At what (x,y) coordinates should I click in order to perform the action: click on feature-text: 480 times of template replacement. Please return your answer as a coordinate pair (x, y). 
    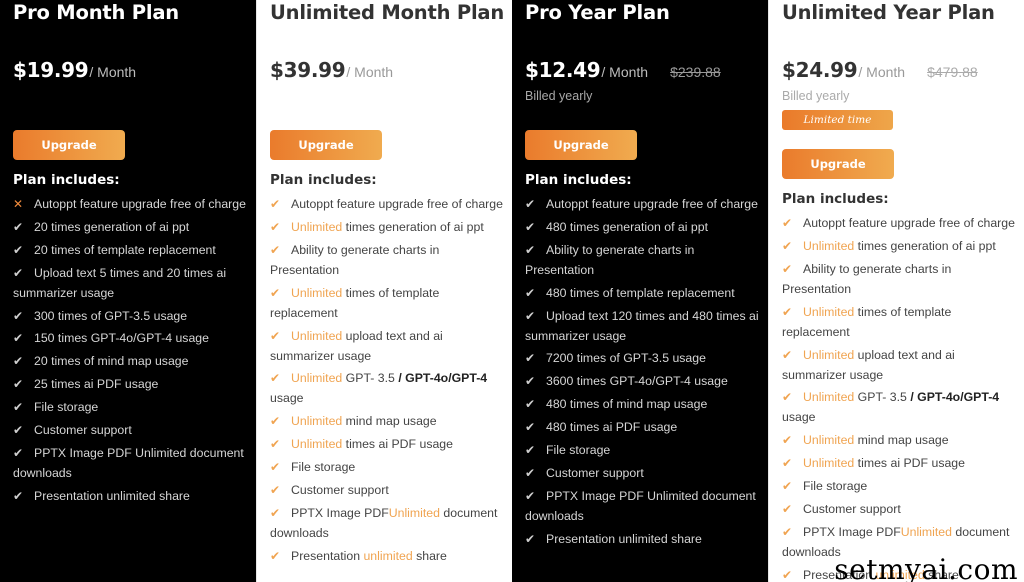
    Looking at the image, I should click on (640, 292).